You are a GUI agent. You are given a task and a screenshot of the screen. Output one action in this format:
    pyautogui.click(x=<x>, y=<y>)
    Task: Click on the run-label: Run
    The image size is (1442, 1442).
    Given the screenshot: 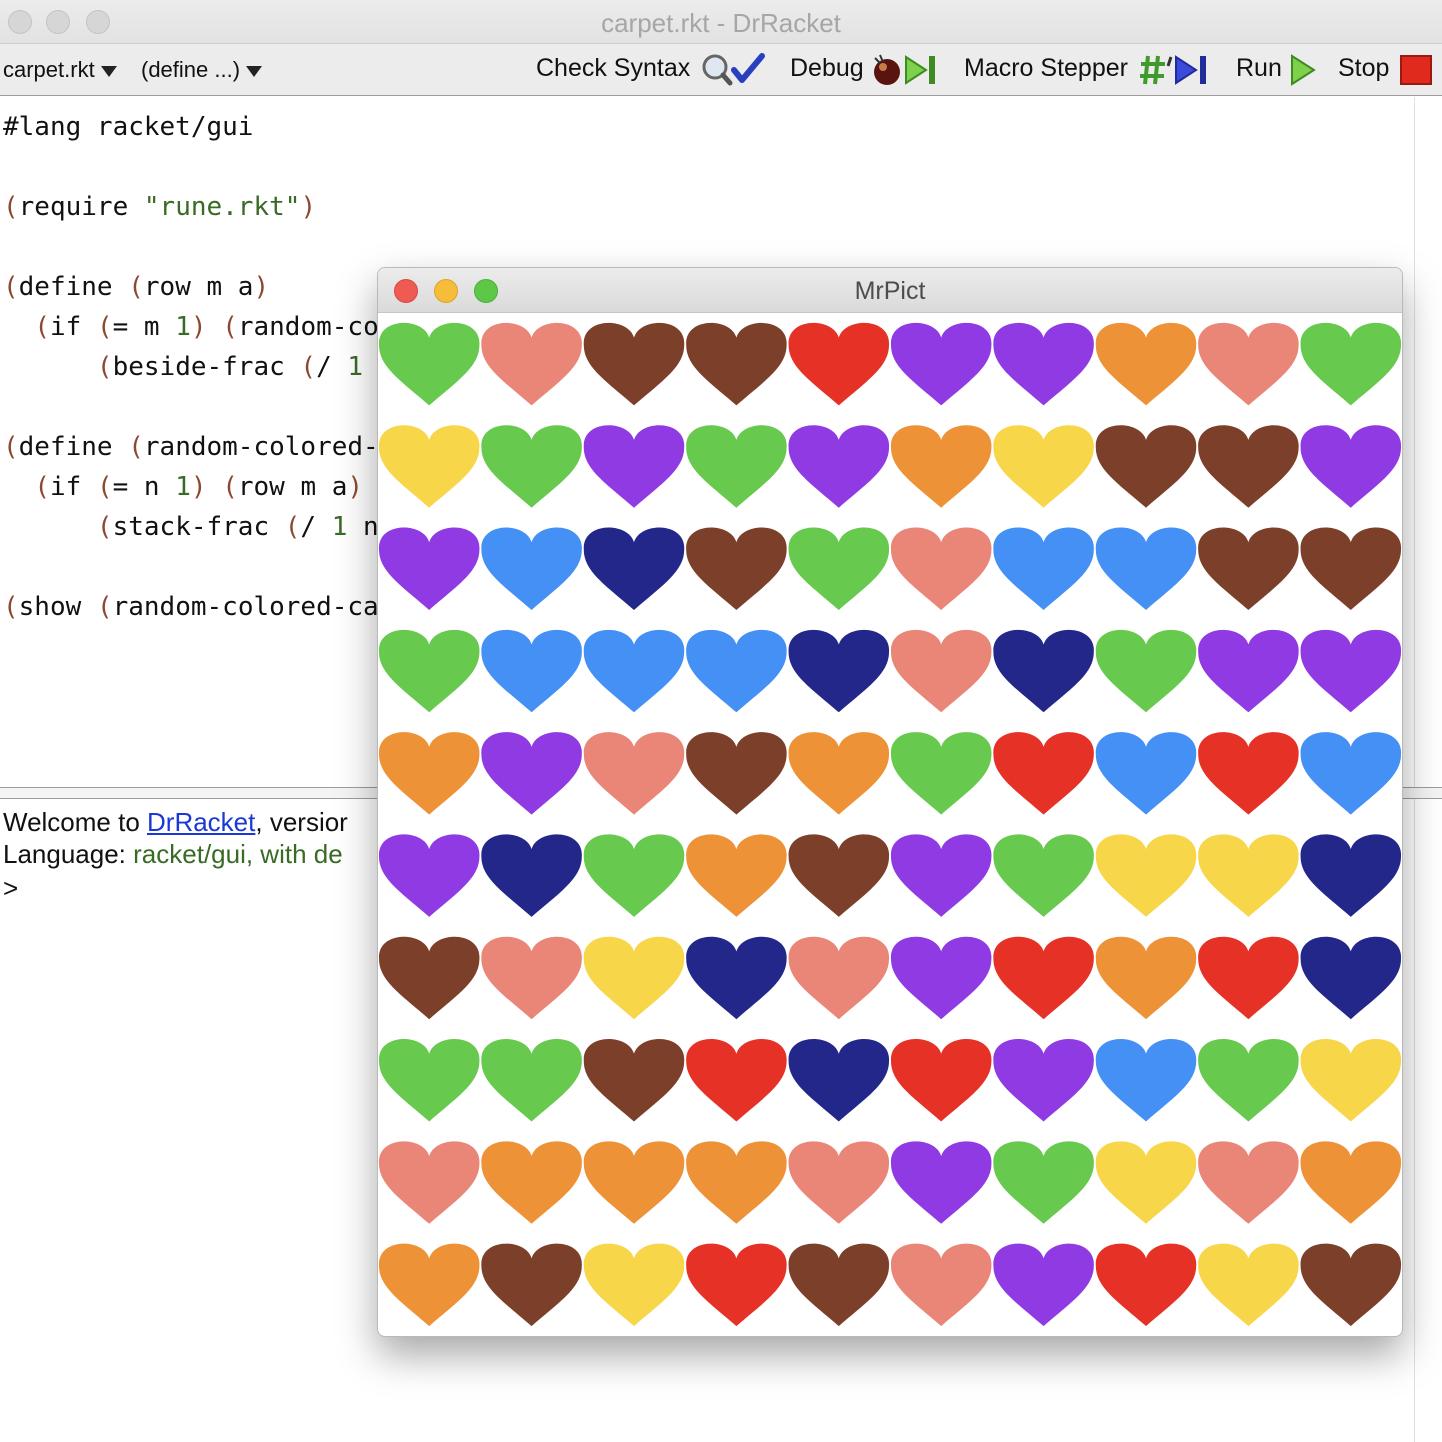 What is the action you would take?
    pyautogui.click(x=1259, y=68)
    